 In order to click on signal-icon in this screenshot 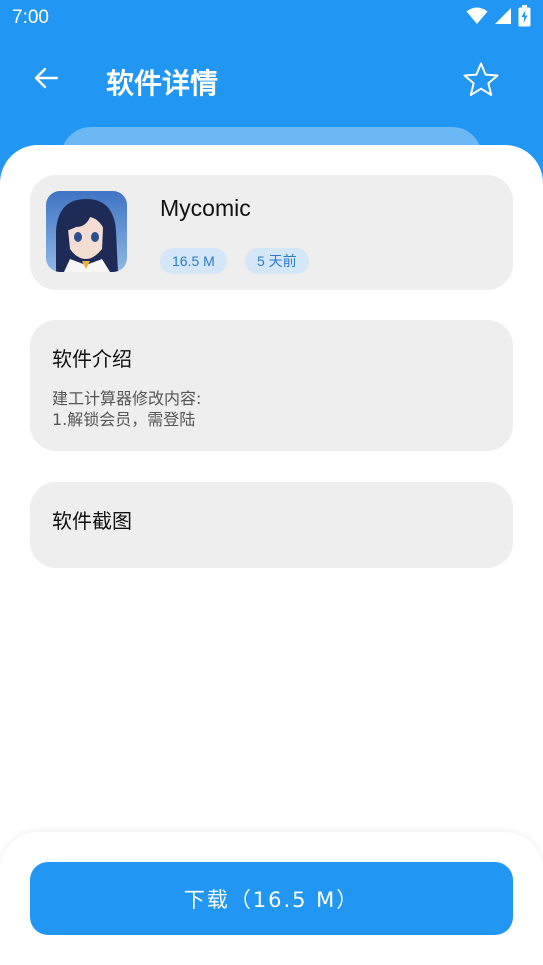, I will do `click(503, 18)`.